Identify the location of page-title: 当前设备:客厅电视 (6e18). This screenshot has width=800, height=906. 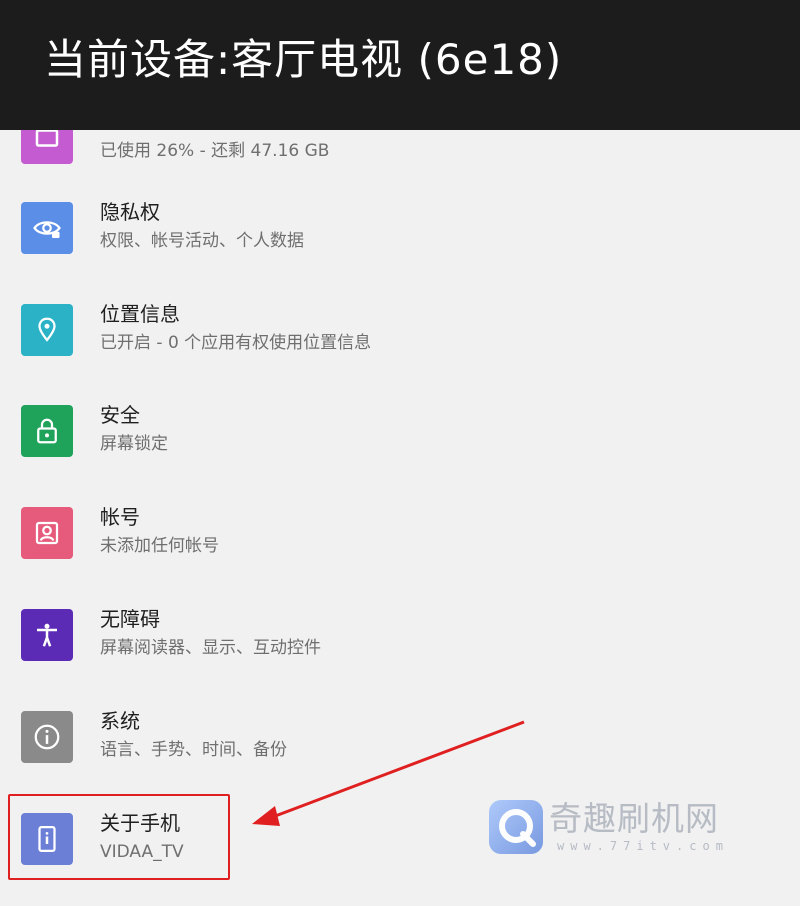
(303, 59).